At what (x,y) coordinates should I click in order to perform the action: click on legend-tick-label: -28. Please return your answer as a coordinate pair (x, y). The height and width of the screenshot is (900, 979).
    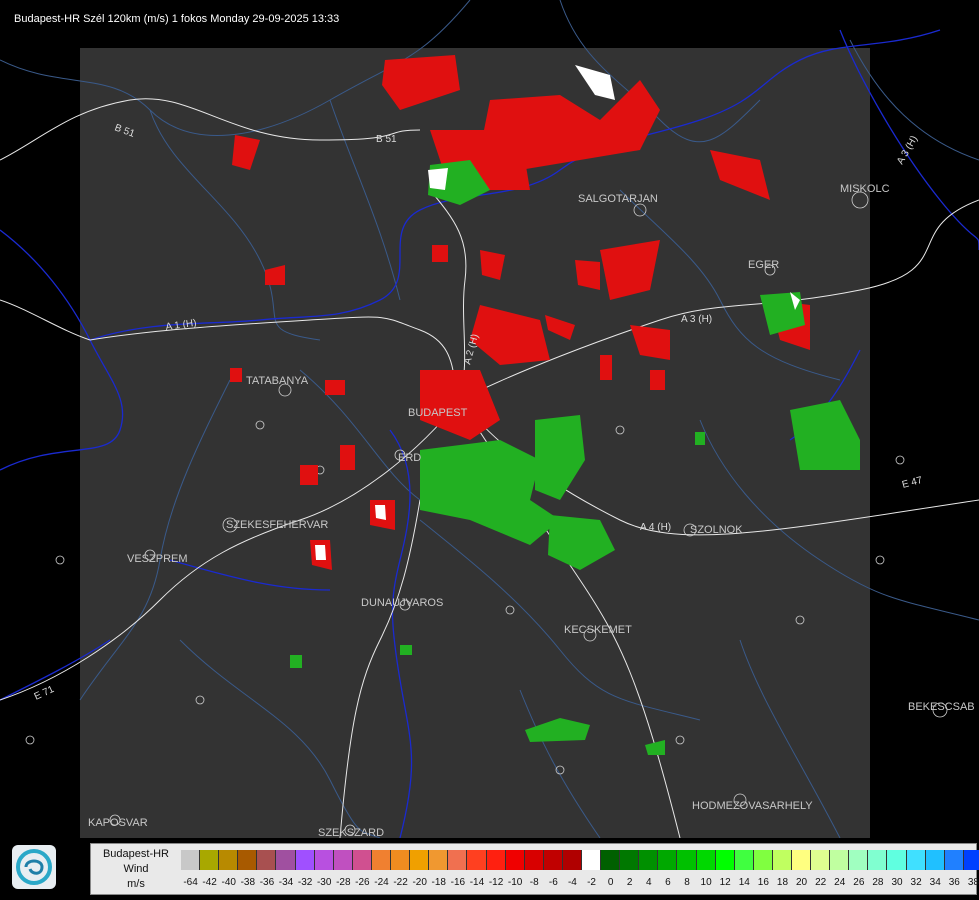
    Looking at the image, I should click on (343, 882).